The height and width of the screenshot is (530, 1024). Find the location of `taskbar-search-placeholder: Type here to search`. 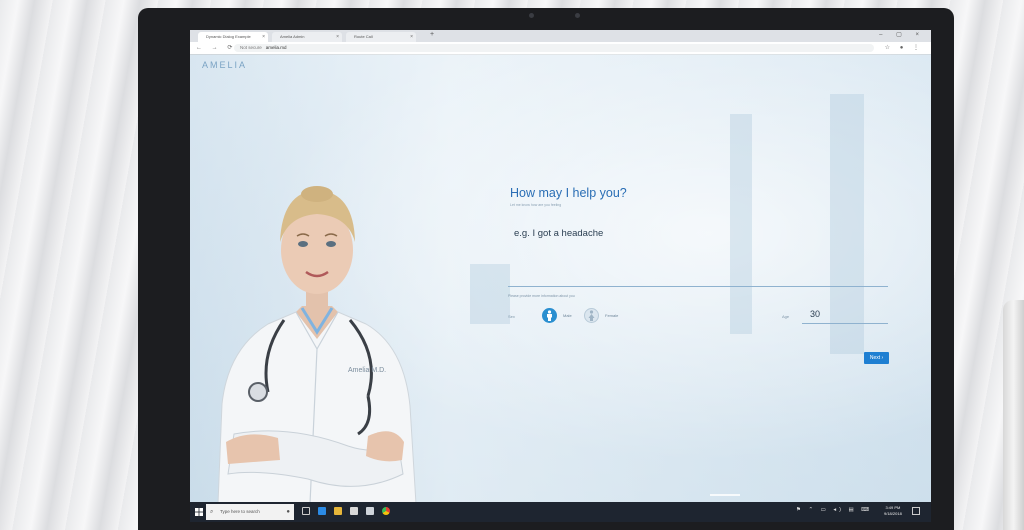

taskbar-search-placeholder: Type here to search is located at coordinates (240, 511).